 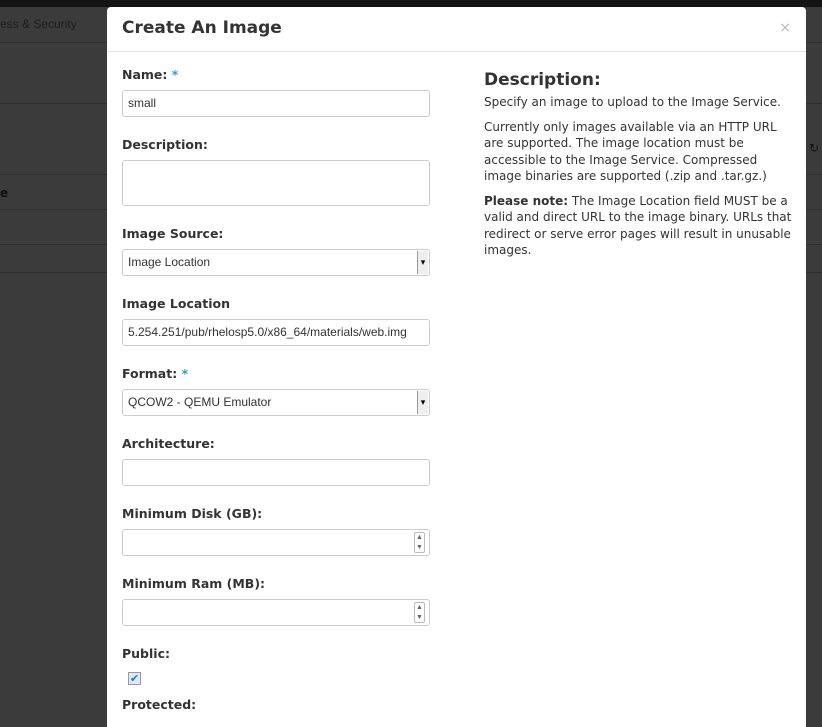 What do you see at coordinates (411, 3) in the screenshot?
I see `top-bar` at bounding box center [411, 3].